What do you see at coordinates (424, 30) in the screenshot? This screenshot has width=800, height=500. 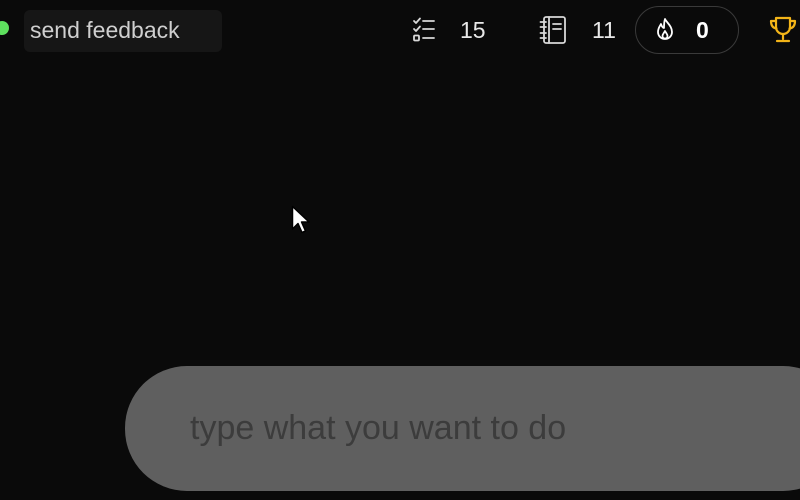 I see `checklist-icon` at bounding box center [424, 30].